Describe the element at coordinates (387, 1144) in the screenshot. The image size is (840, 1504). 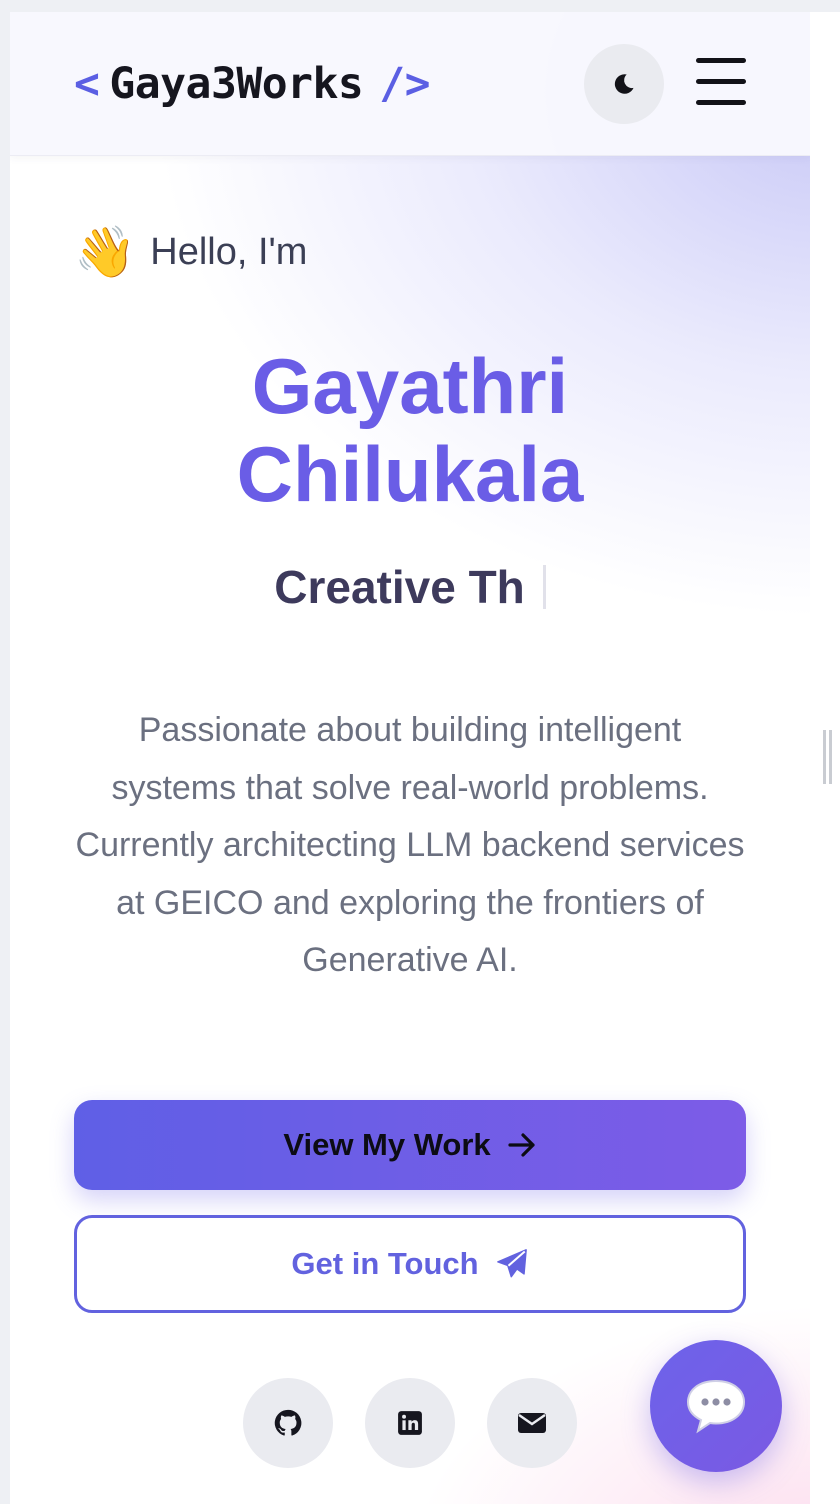
I see `view-my-work-label: View My Work` at that location.